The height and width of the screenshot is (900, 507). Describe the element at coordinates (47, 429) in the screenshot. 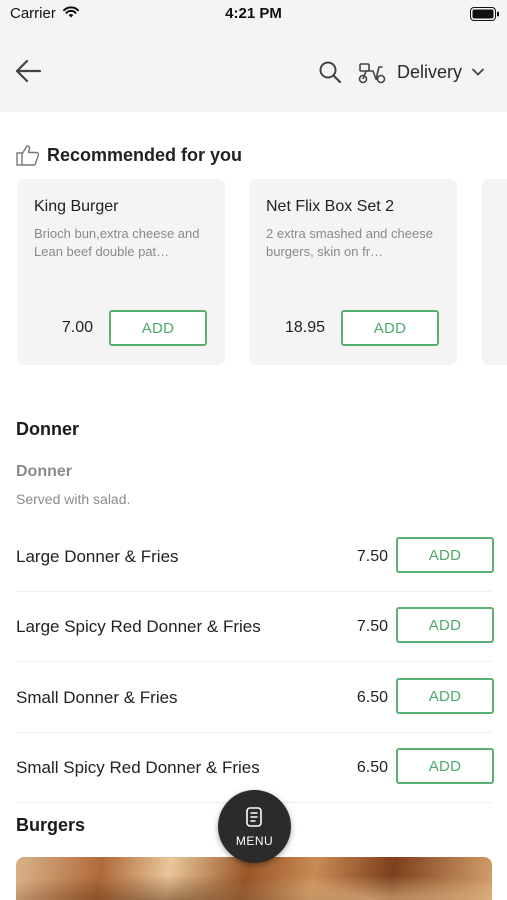

I see `section-title-donner: Donner` at that location.